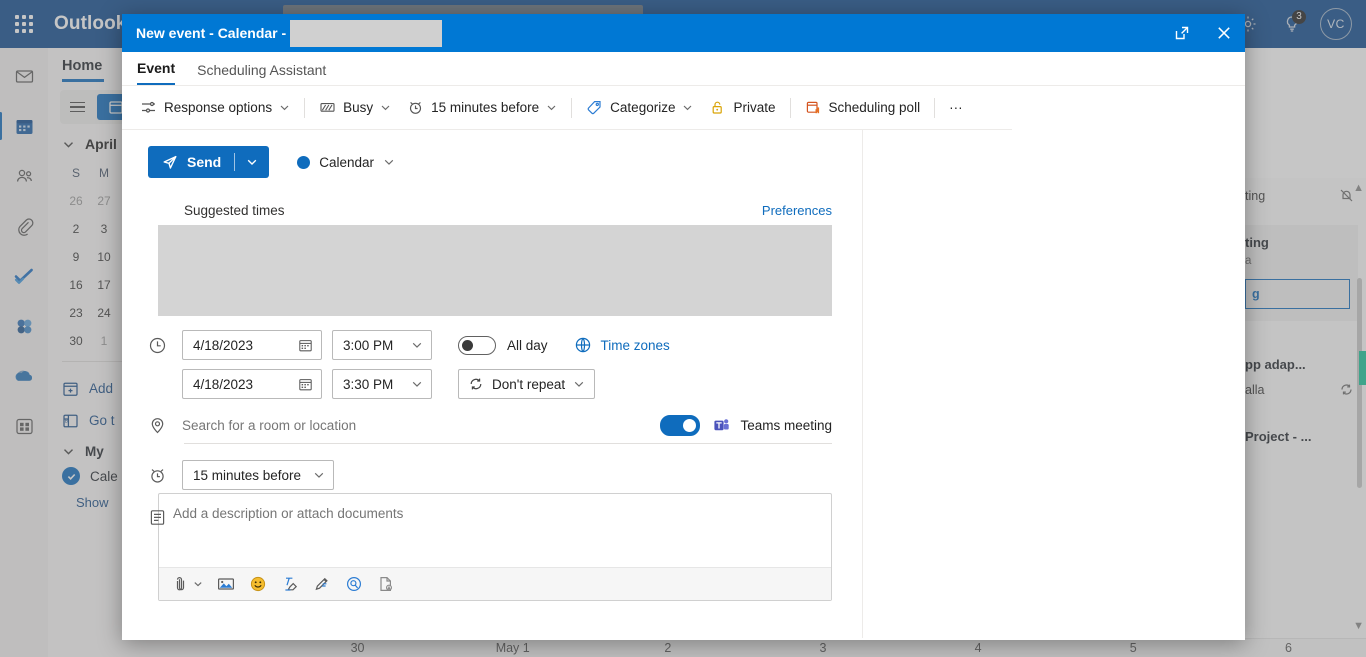 Image resolution: width=1366 pixels, height=657 pixels. I want to click on send-dropdown-chevron-down-icon, so click(252, 162).